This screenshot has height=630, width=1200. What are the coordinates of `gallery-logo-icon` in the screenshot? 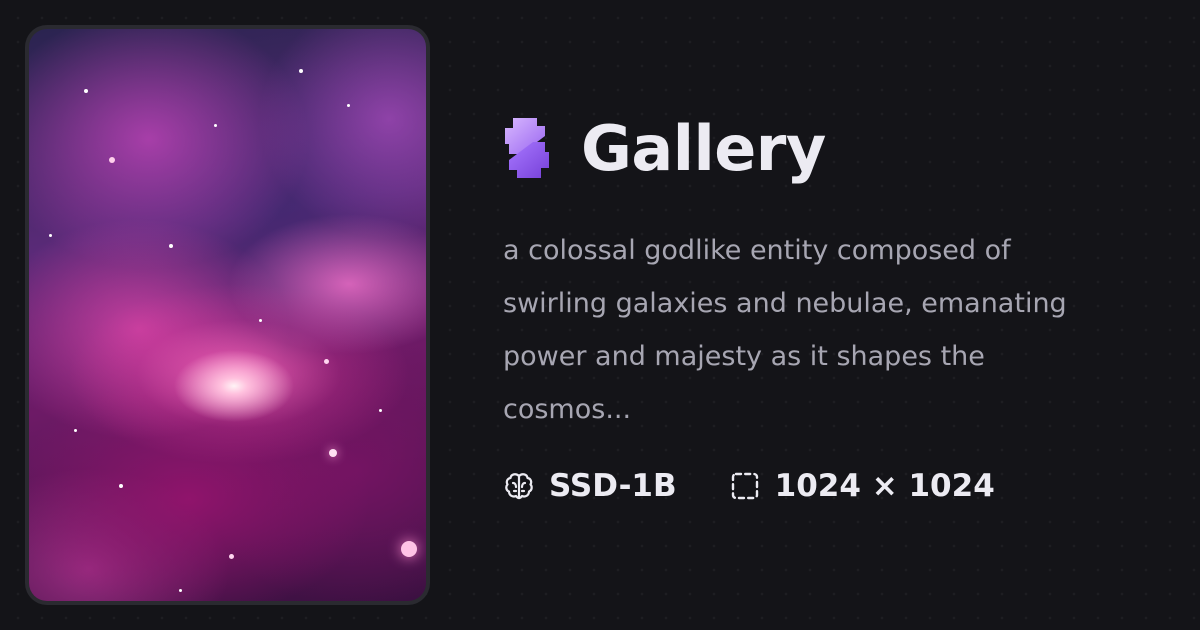 It's located at (527, 148).